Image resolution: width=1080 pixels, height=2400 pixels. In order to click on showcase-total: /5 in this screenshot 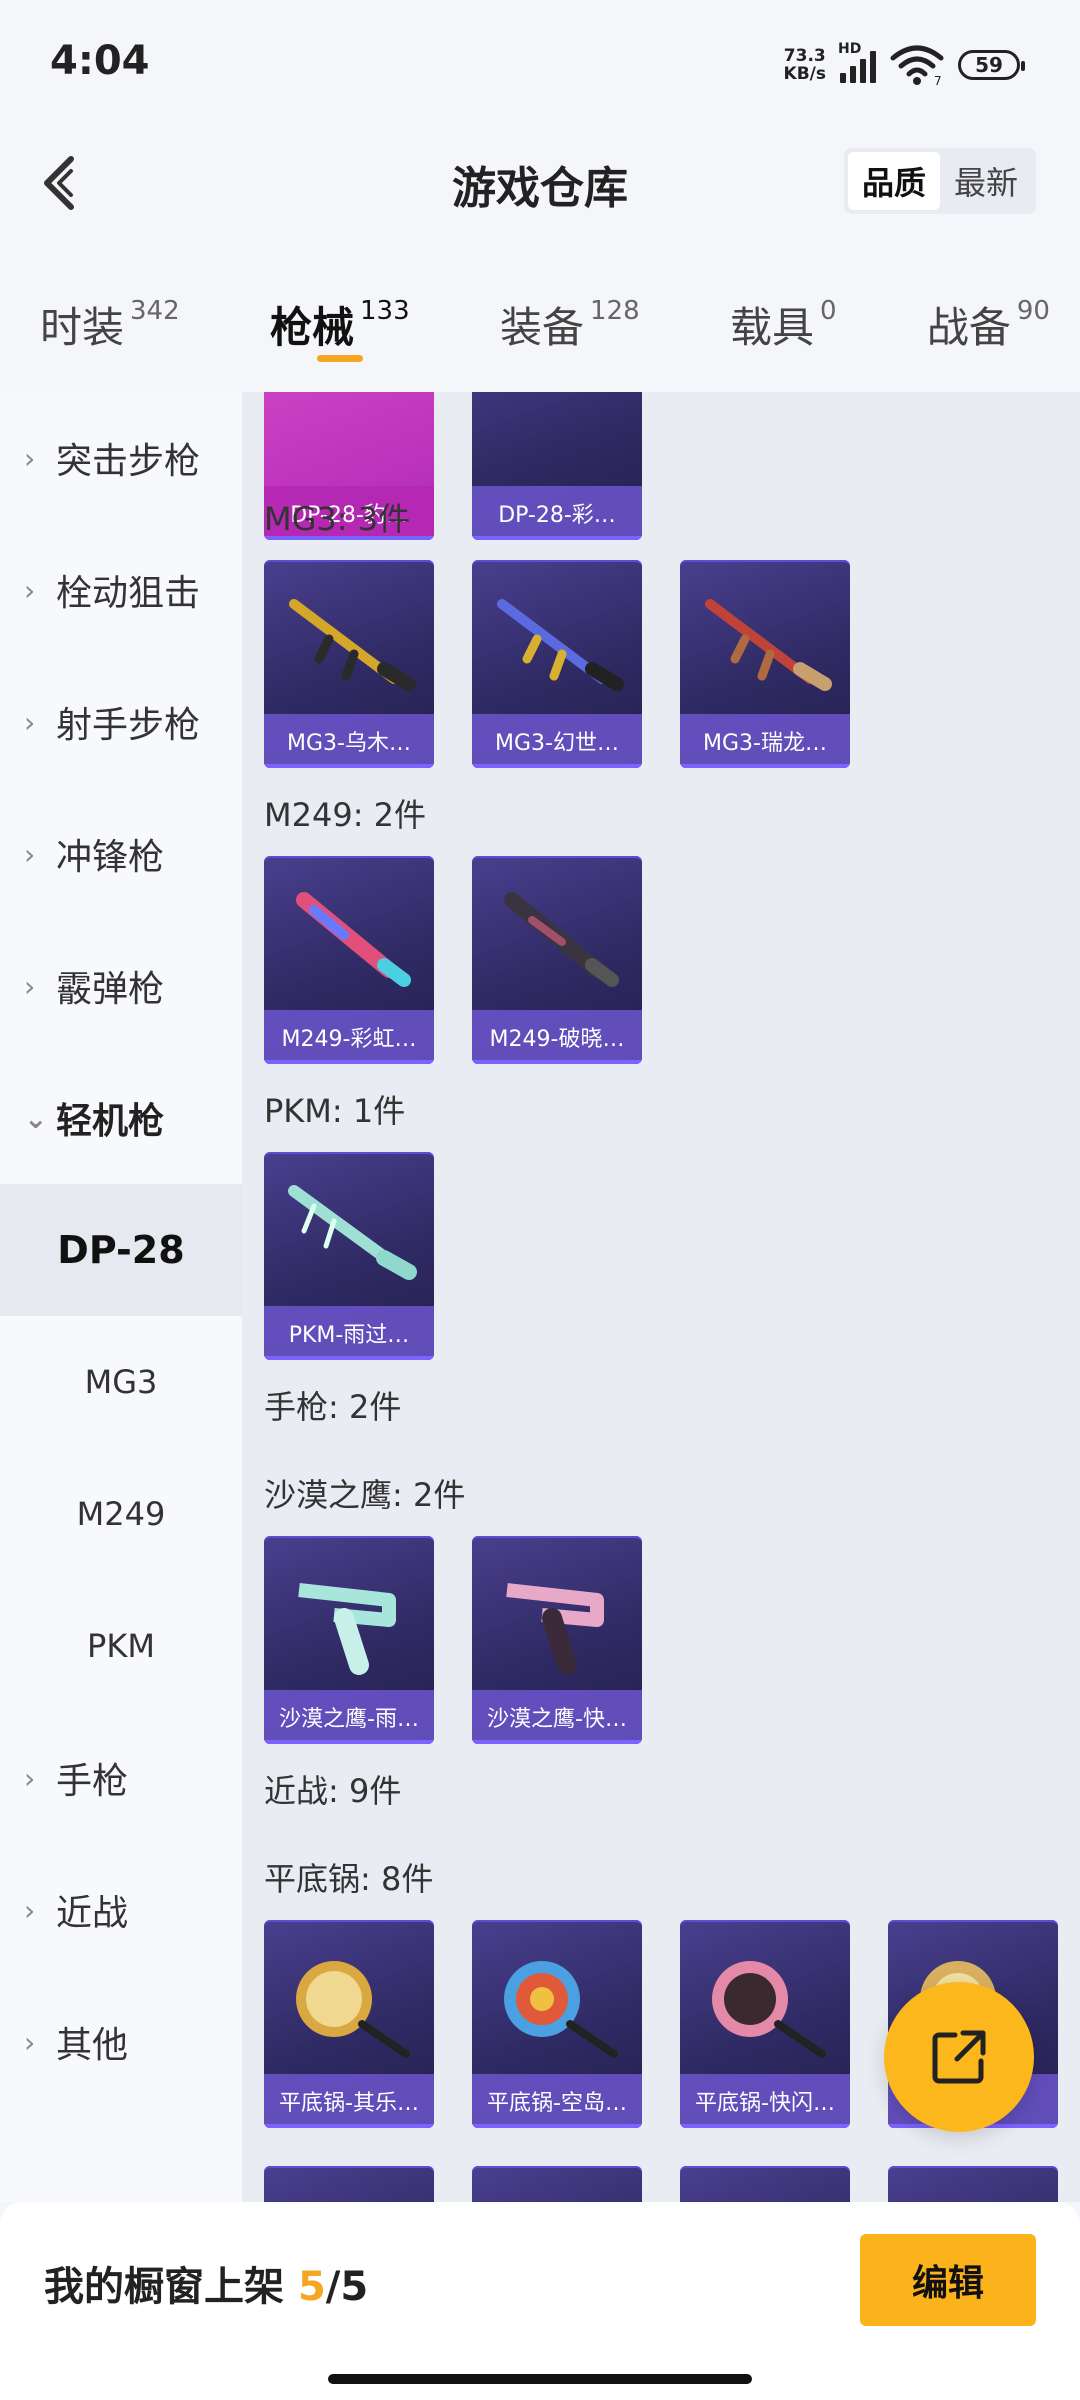, I will do `click(347, 2287)`.